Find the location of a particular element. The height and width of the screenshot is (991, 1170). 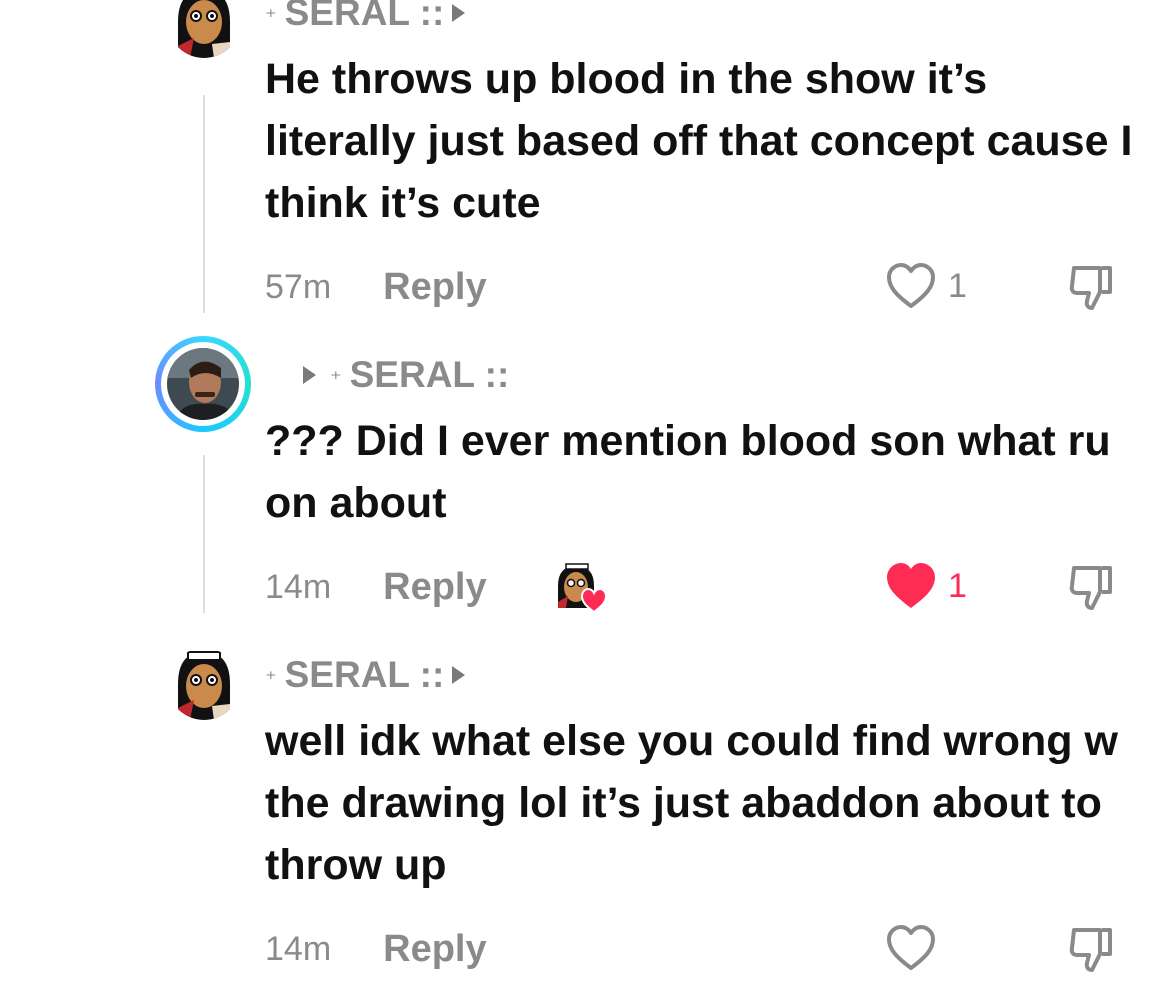

like-button is located at coordinates (911, 948).